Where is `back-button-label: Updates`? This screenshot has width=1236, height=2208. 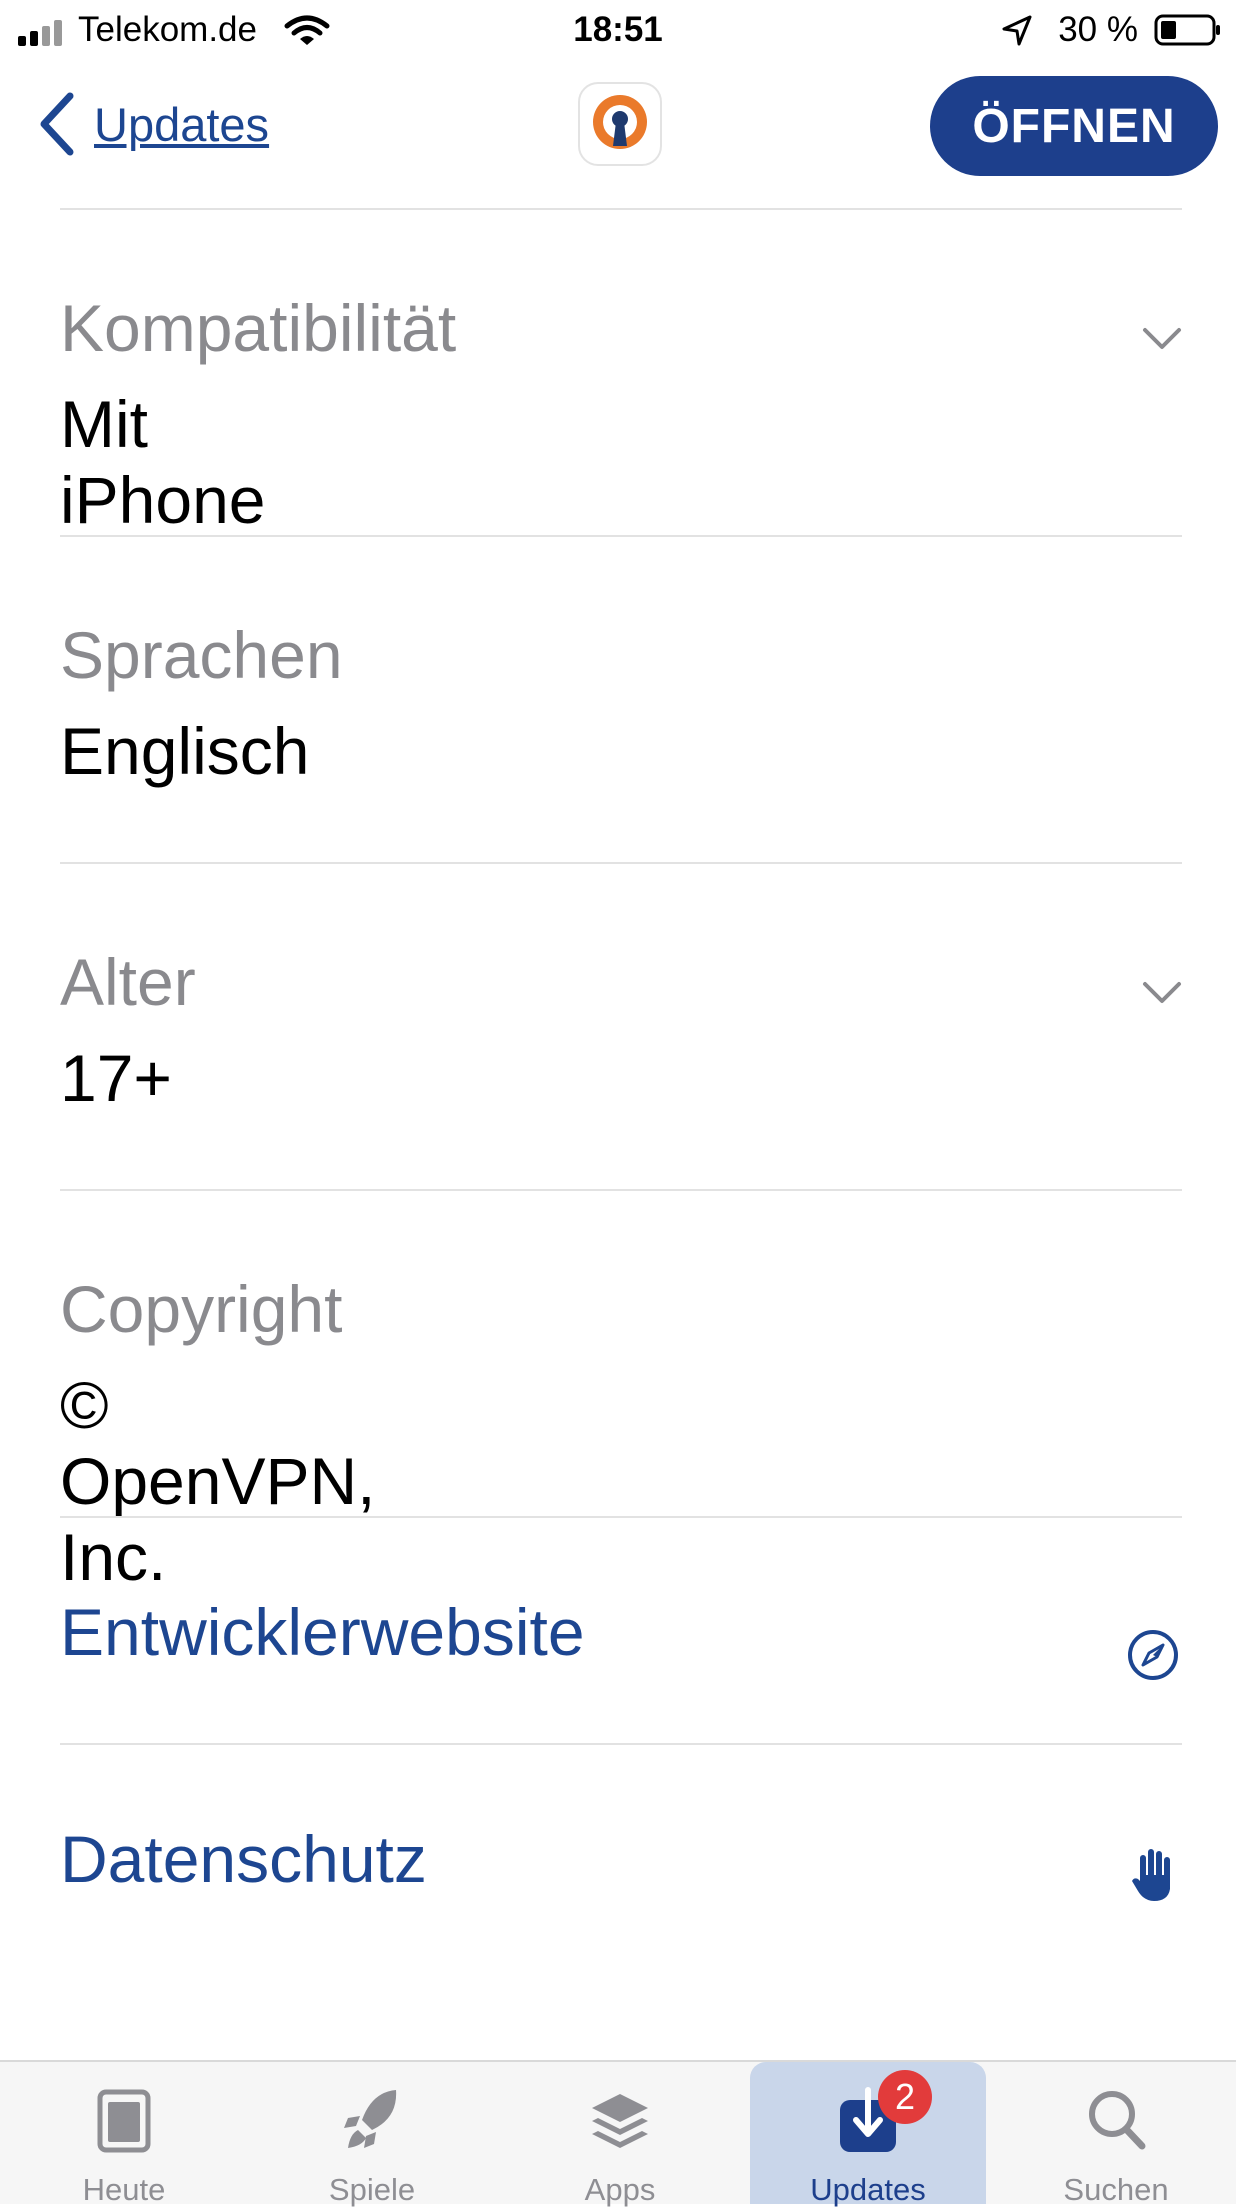
back-button-label: Updates is located at coordinates (182, 124).